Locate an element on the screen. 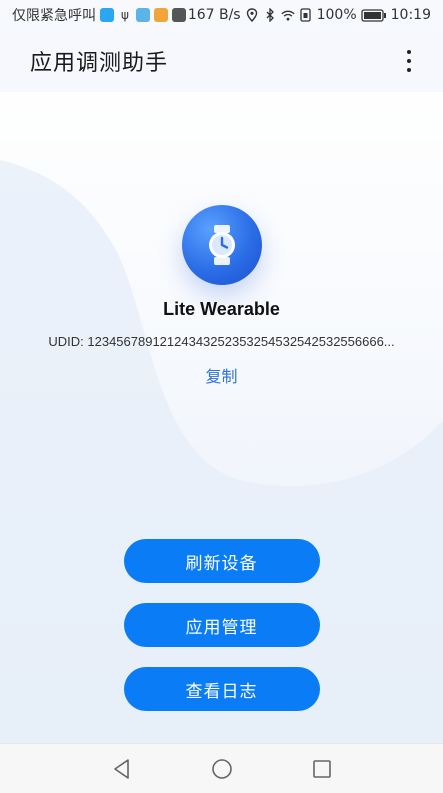  watch-icon is located at coordinates (221, 245).